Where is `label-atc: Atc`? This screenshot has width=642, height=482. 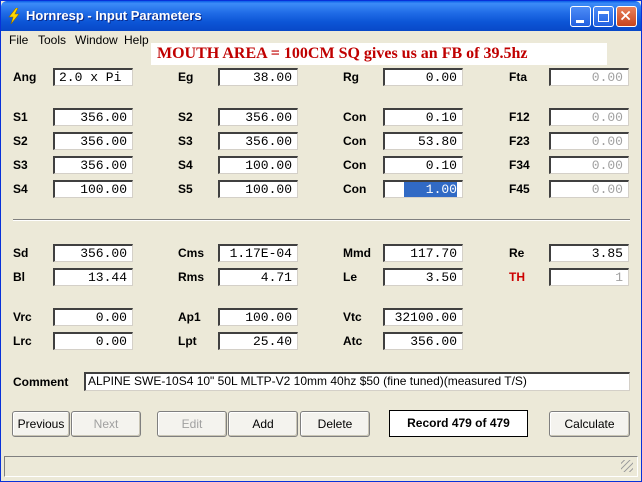
label-atc: Atc is located at coordinates (353, 341).